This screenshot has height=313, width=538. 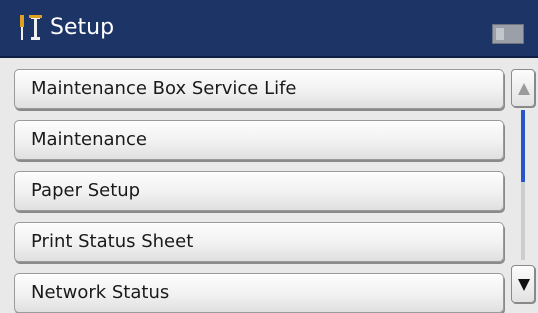 I want to click on scroll-down-button, so click(x=523, y=284).